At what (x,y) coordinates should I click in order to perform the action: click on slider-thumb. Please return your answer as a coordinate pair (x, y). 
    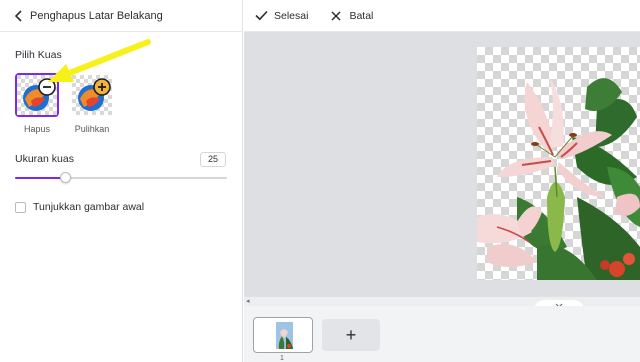
    Looking at the image, I should click on (65, 177).